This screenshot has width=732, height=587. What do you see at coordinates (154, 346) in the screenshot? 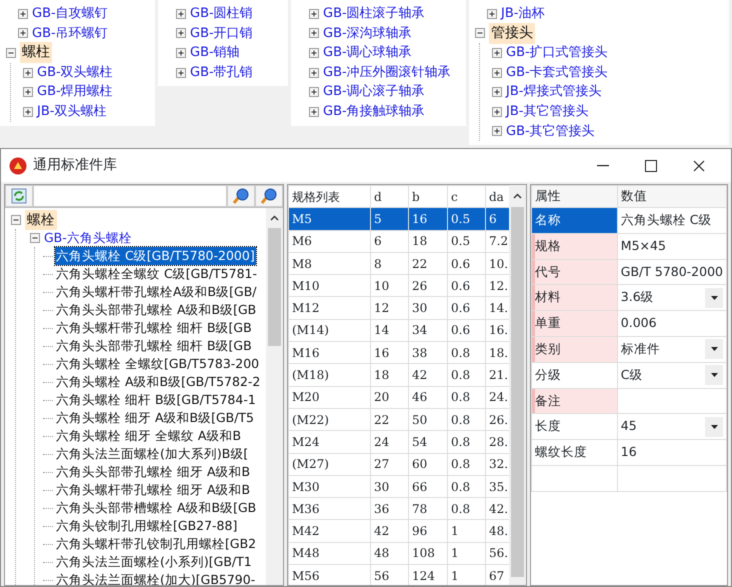
I see `tree-item: 六角头头部带孔螺栓 细杆 B级[GB` at bounding box center [154, 346].